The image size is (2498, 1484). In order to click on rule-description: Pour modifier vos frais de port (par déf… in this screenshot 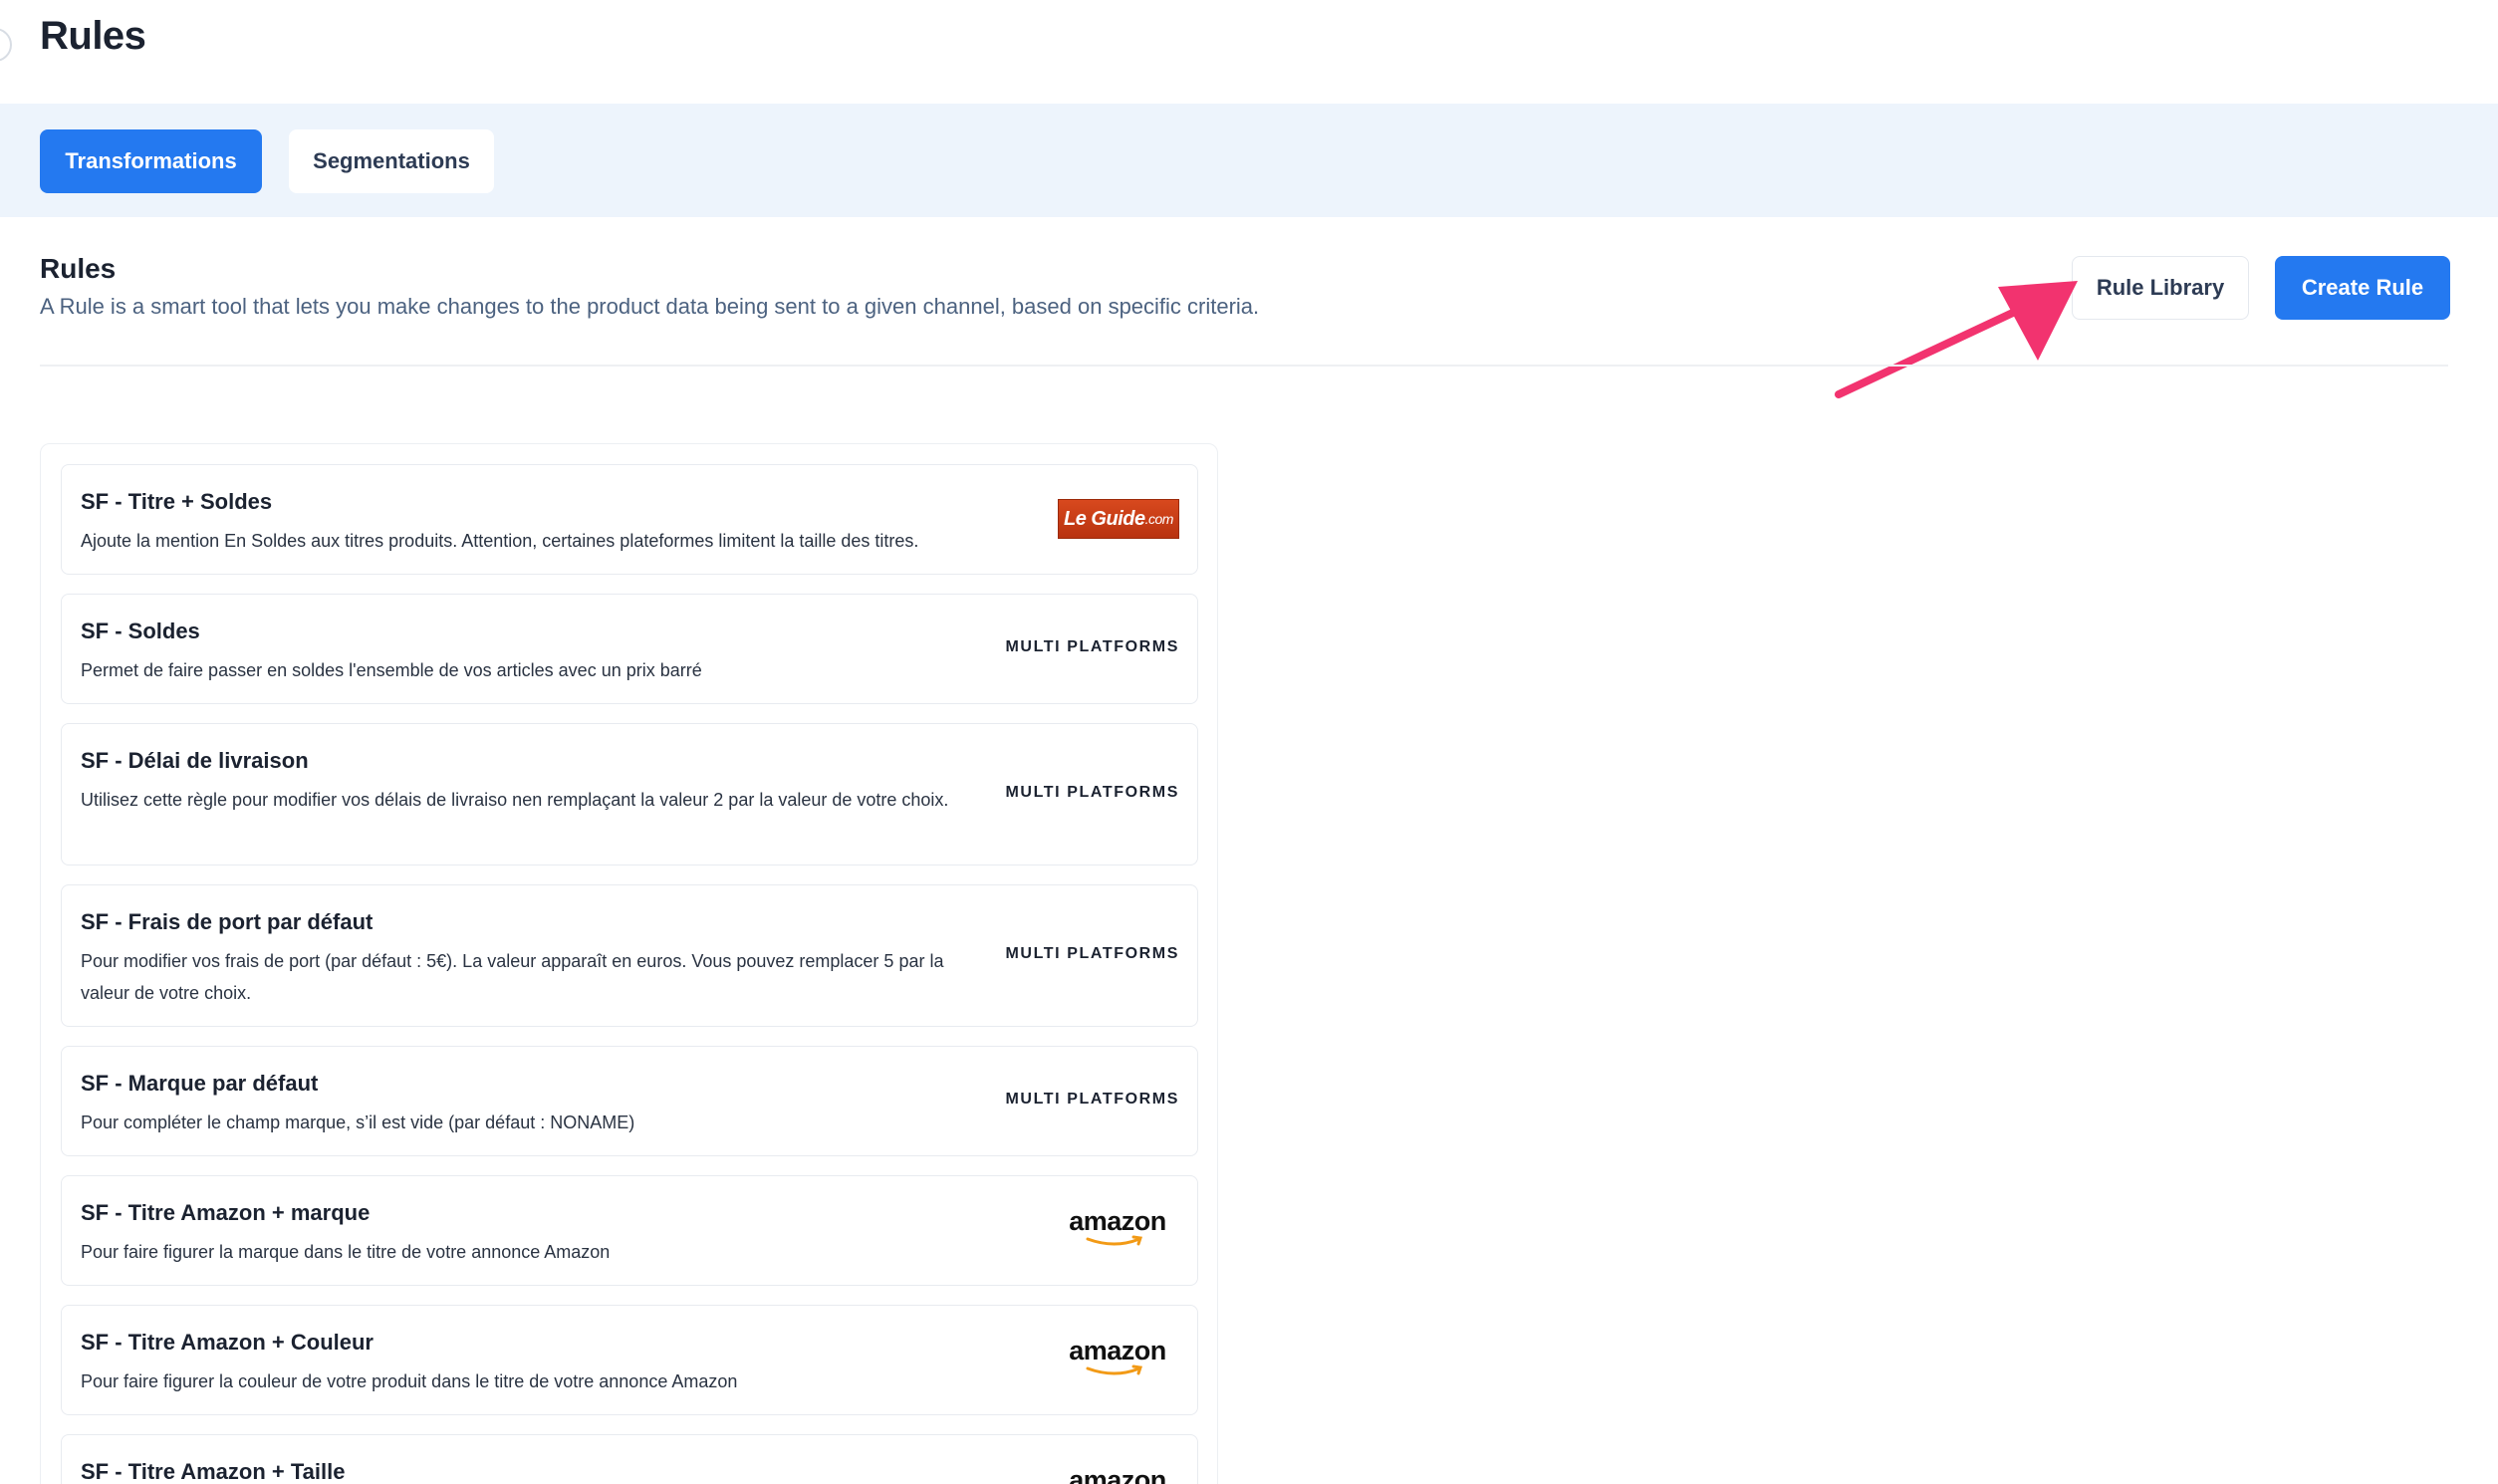, I will do `click(512, 977)`.